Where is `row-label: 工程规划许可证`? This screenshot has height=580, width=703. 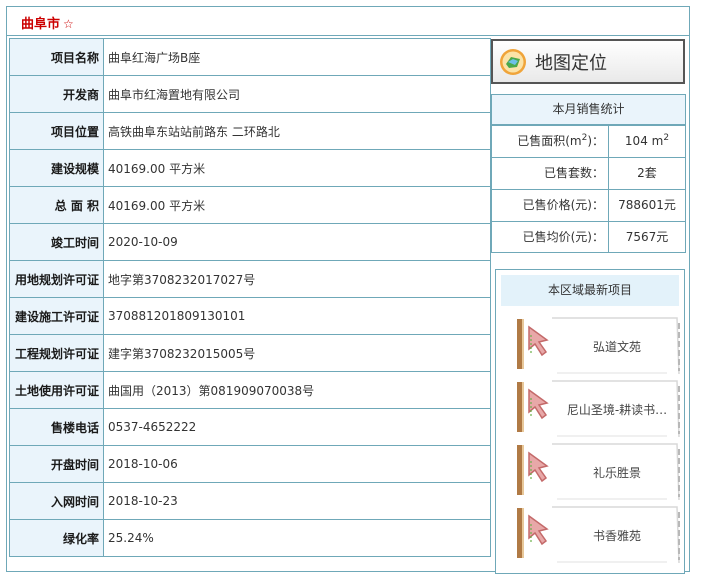
row-label: 工程规划许可证 is located at coordinates (56, 353).